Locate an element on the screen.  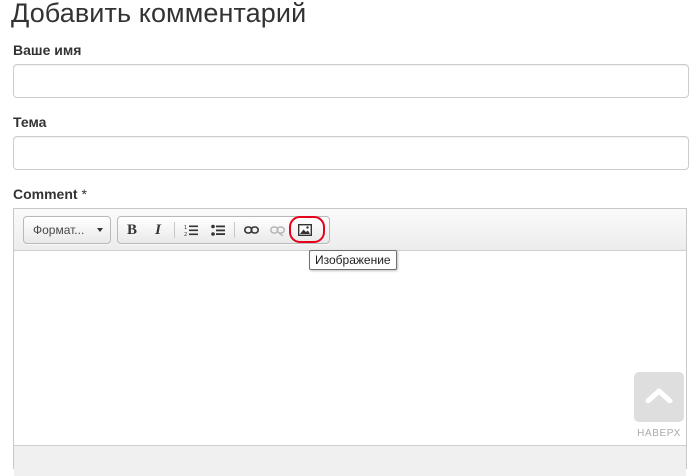
image-button-highlight is located at coordinates (307, 229).